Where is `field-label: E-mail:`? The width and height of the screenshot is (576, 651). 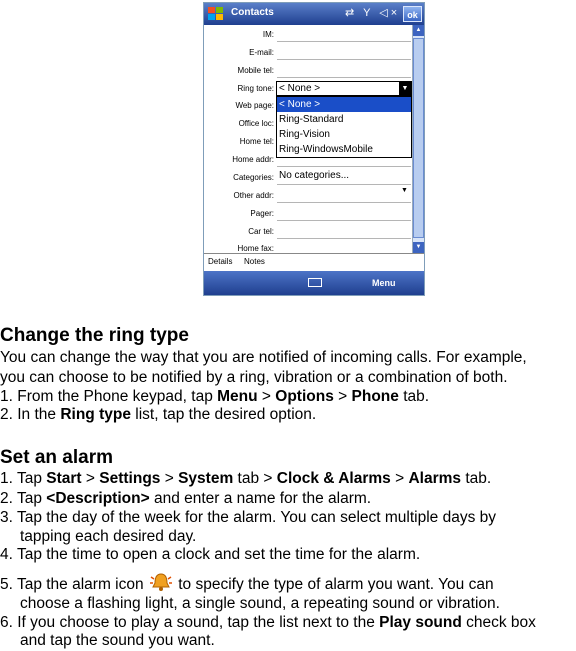
field-label: E-mail: is located at coordinates (261, 52).